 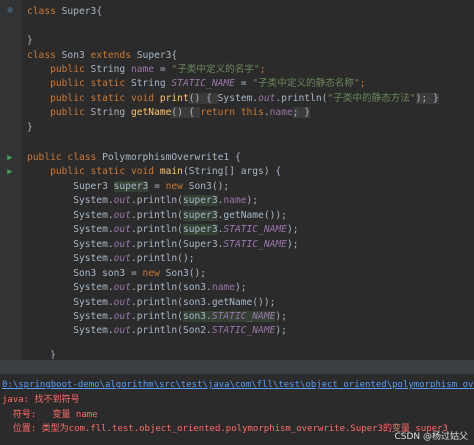 What do you see at coordinates (10, 172) in the screenshot?
I see `run-main-icon: ▶` at bounding box center [10, 172].